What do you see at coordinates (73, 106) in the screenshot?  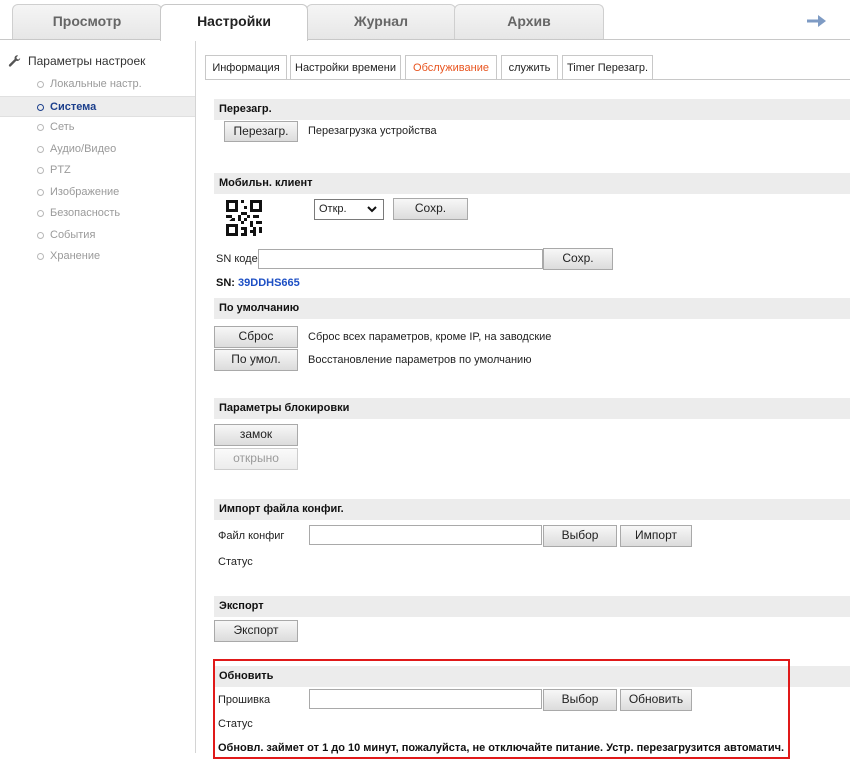 I see `sidebar-item-label: Система` at bounding box center [73, 106].